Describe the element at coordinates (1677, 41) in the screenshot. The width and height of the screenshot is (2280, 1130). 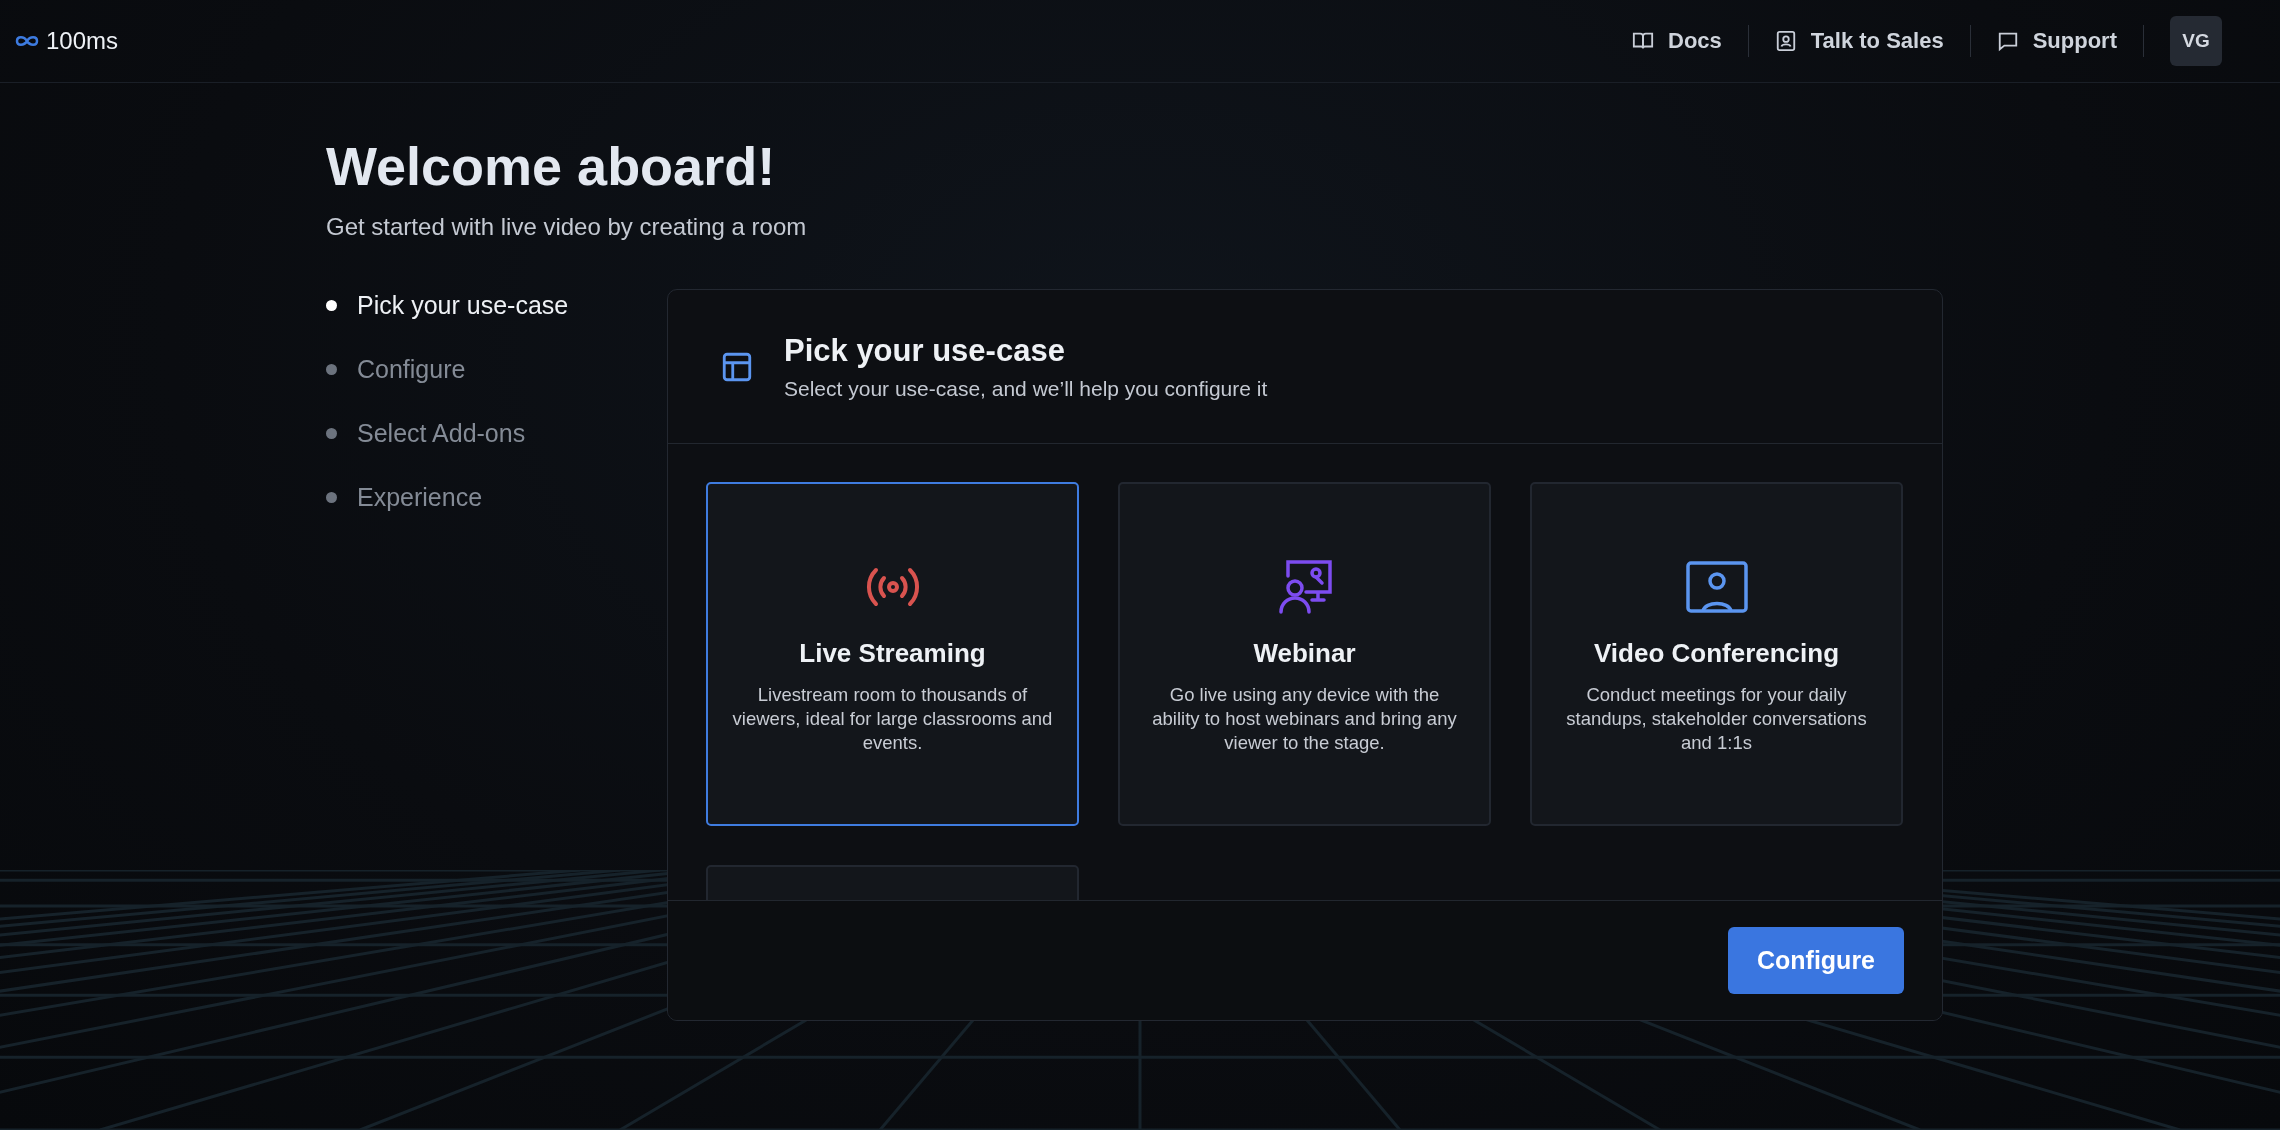
I see `nav-link: Docs` at that location.